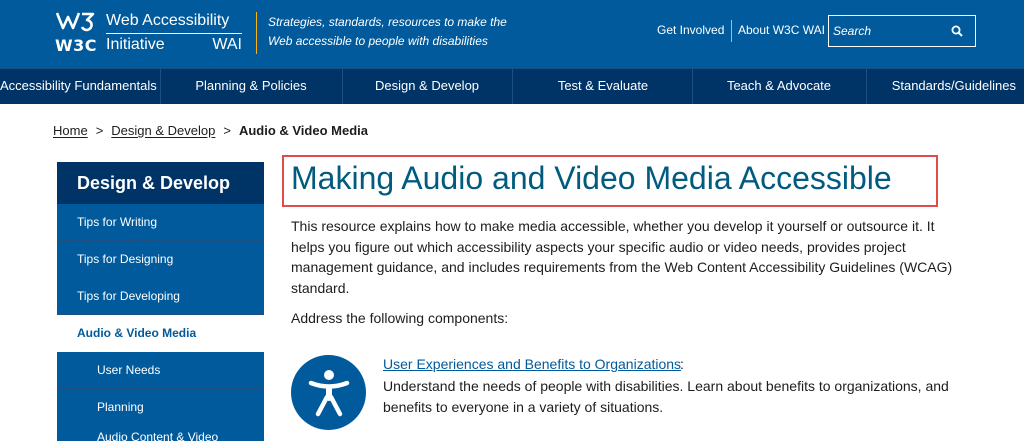 Image resolution: width=1024 pixels, height=441 pixels. I want to click on breadcrumb-home-link: Home, so click(70, 130).